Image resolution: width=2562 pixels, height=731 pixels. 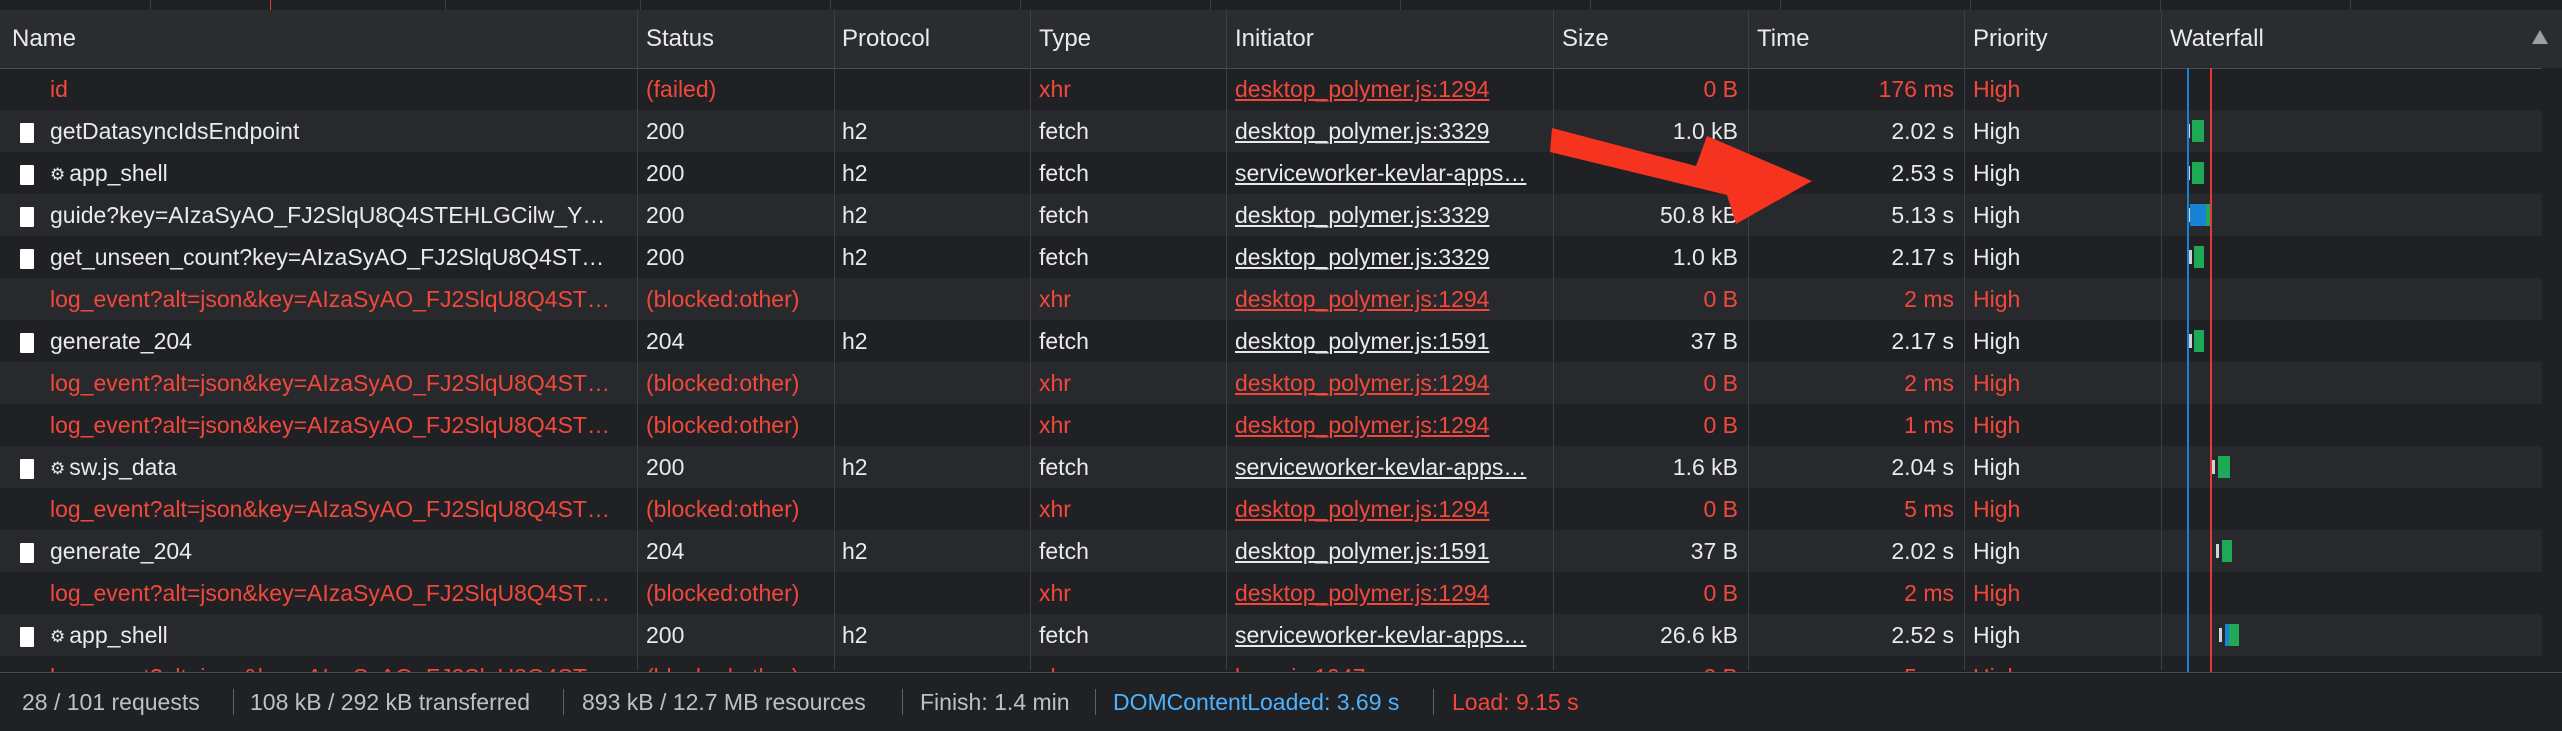 What do you see at coordinates (1515, 702) in the screenshot?
I see `load-time: Load: 9.15 s` at bounding box center [1515, 702].